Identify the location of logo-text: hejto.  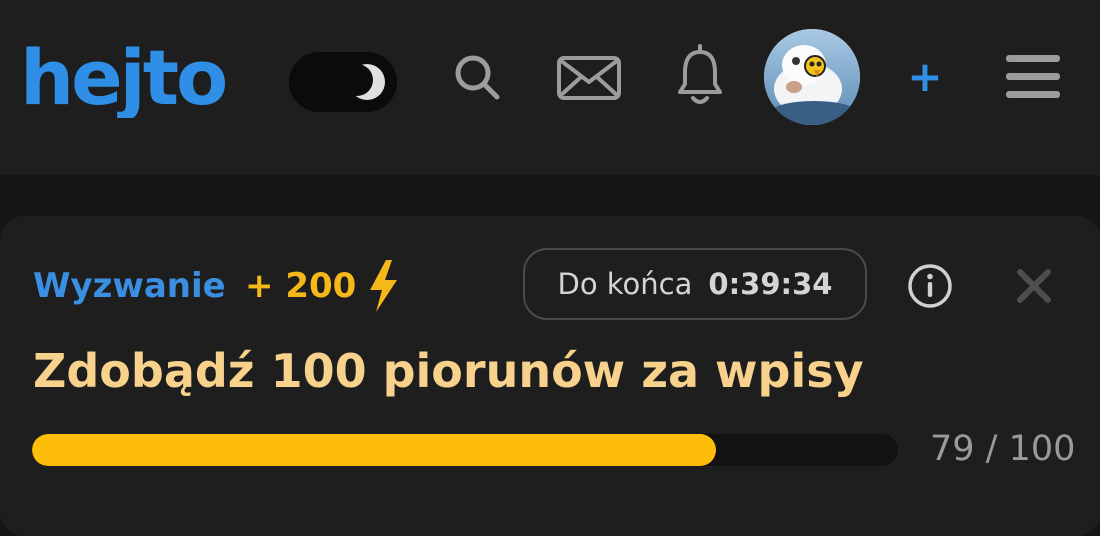
(122, 78).